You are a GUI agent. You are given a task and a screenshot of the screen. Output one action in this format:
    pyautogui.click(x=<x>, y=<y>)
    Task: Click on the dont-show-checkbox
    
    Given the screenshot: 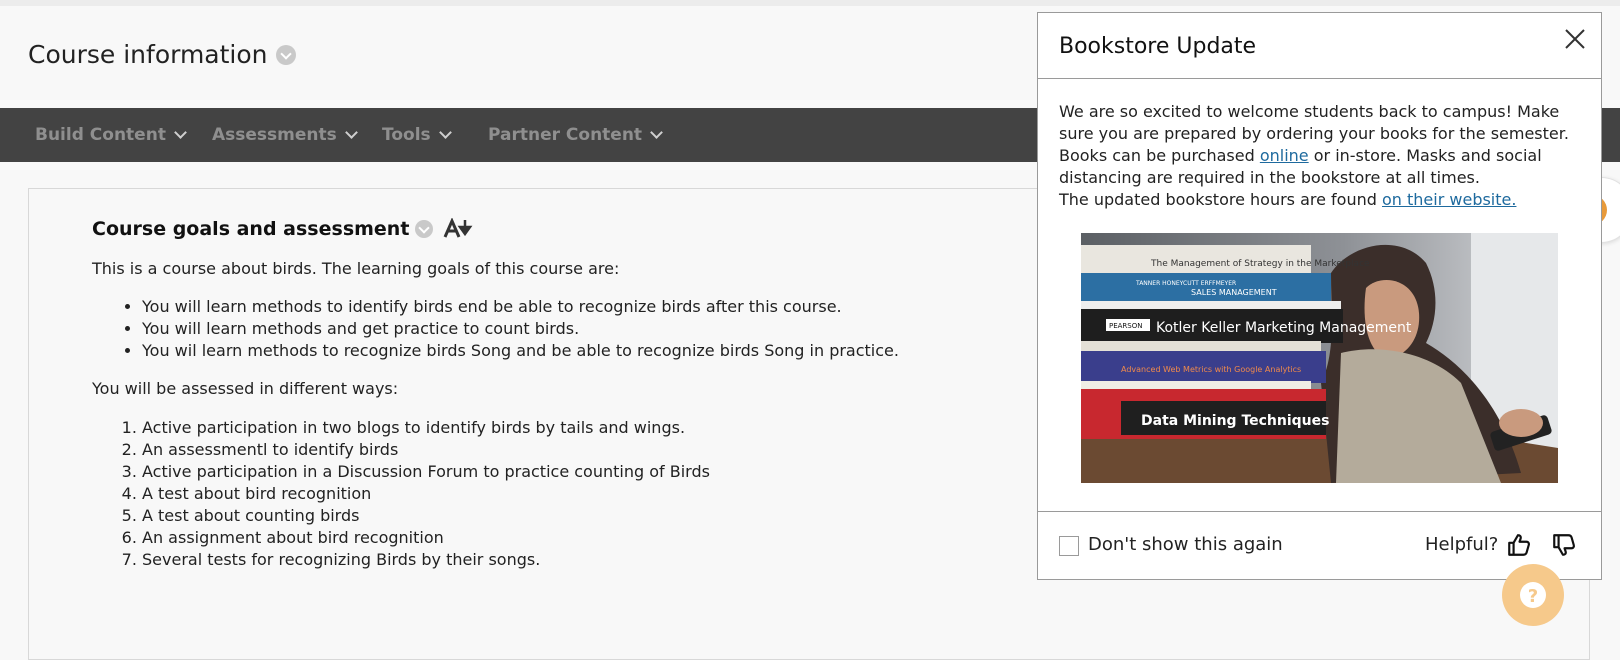 What is the action you would take?
    pyautogui.click(x=1069, y=546)
    